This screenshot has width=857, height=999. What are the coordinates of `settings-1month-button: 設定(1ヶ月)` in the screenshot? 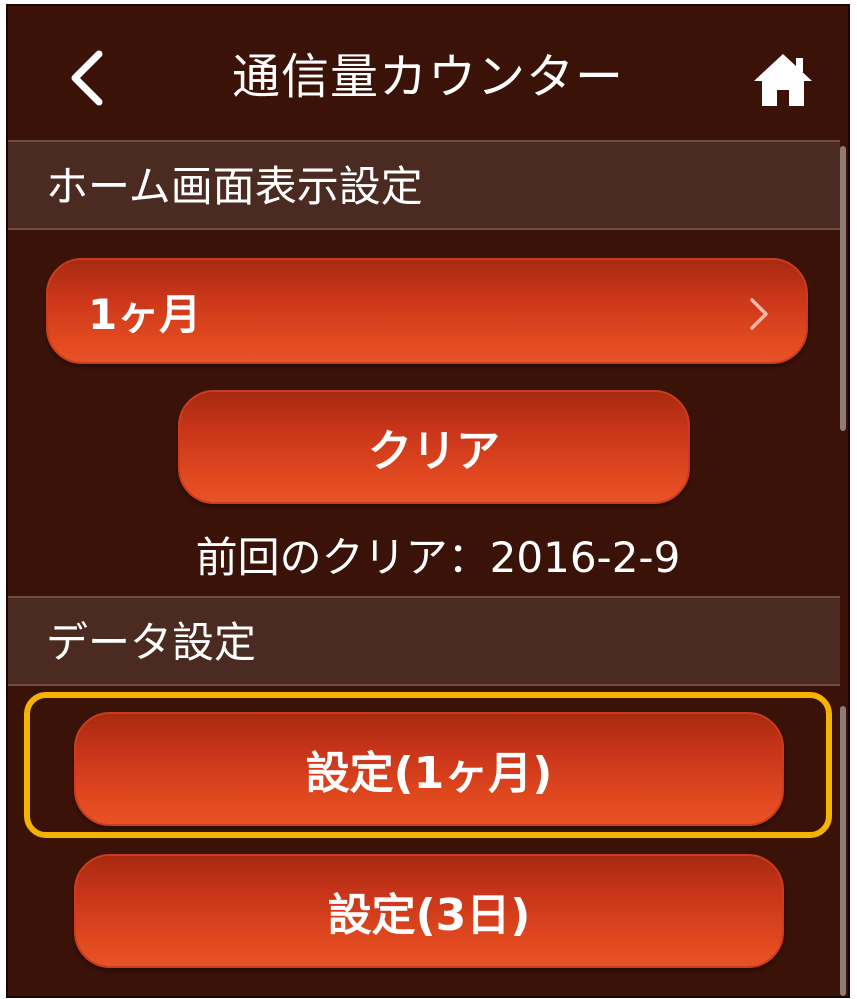 It's located at (429, 769).